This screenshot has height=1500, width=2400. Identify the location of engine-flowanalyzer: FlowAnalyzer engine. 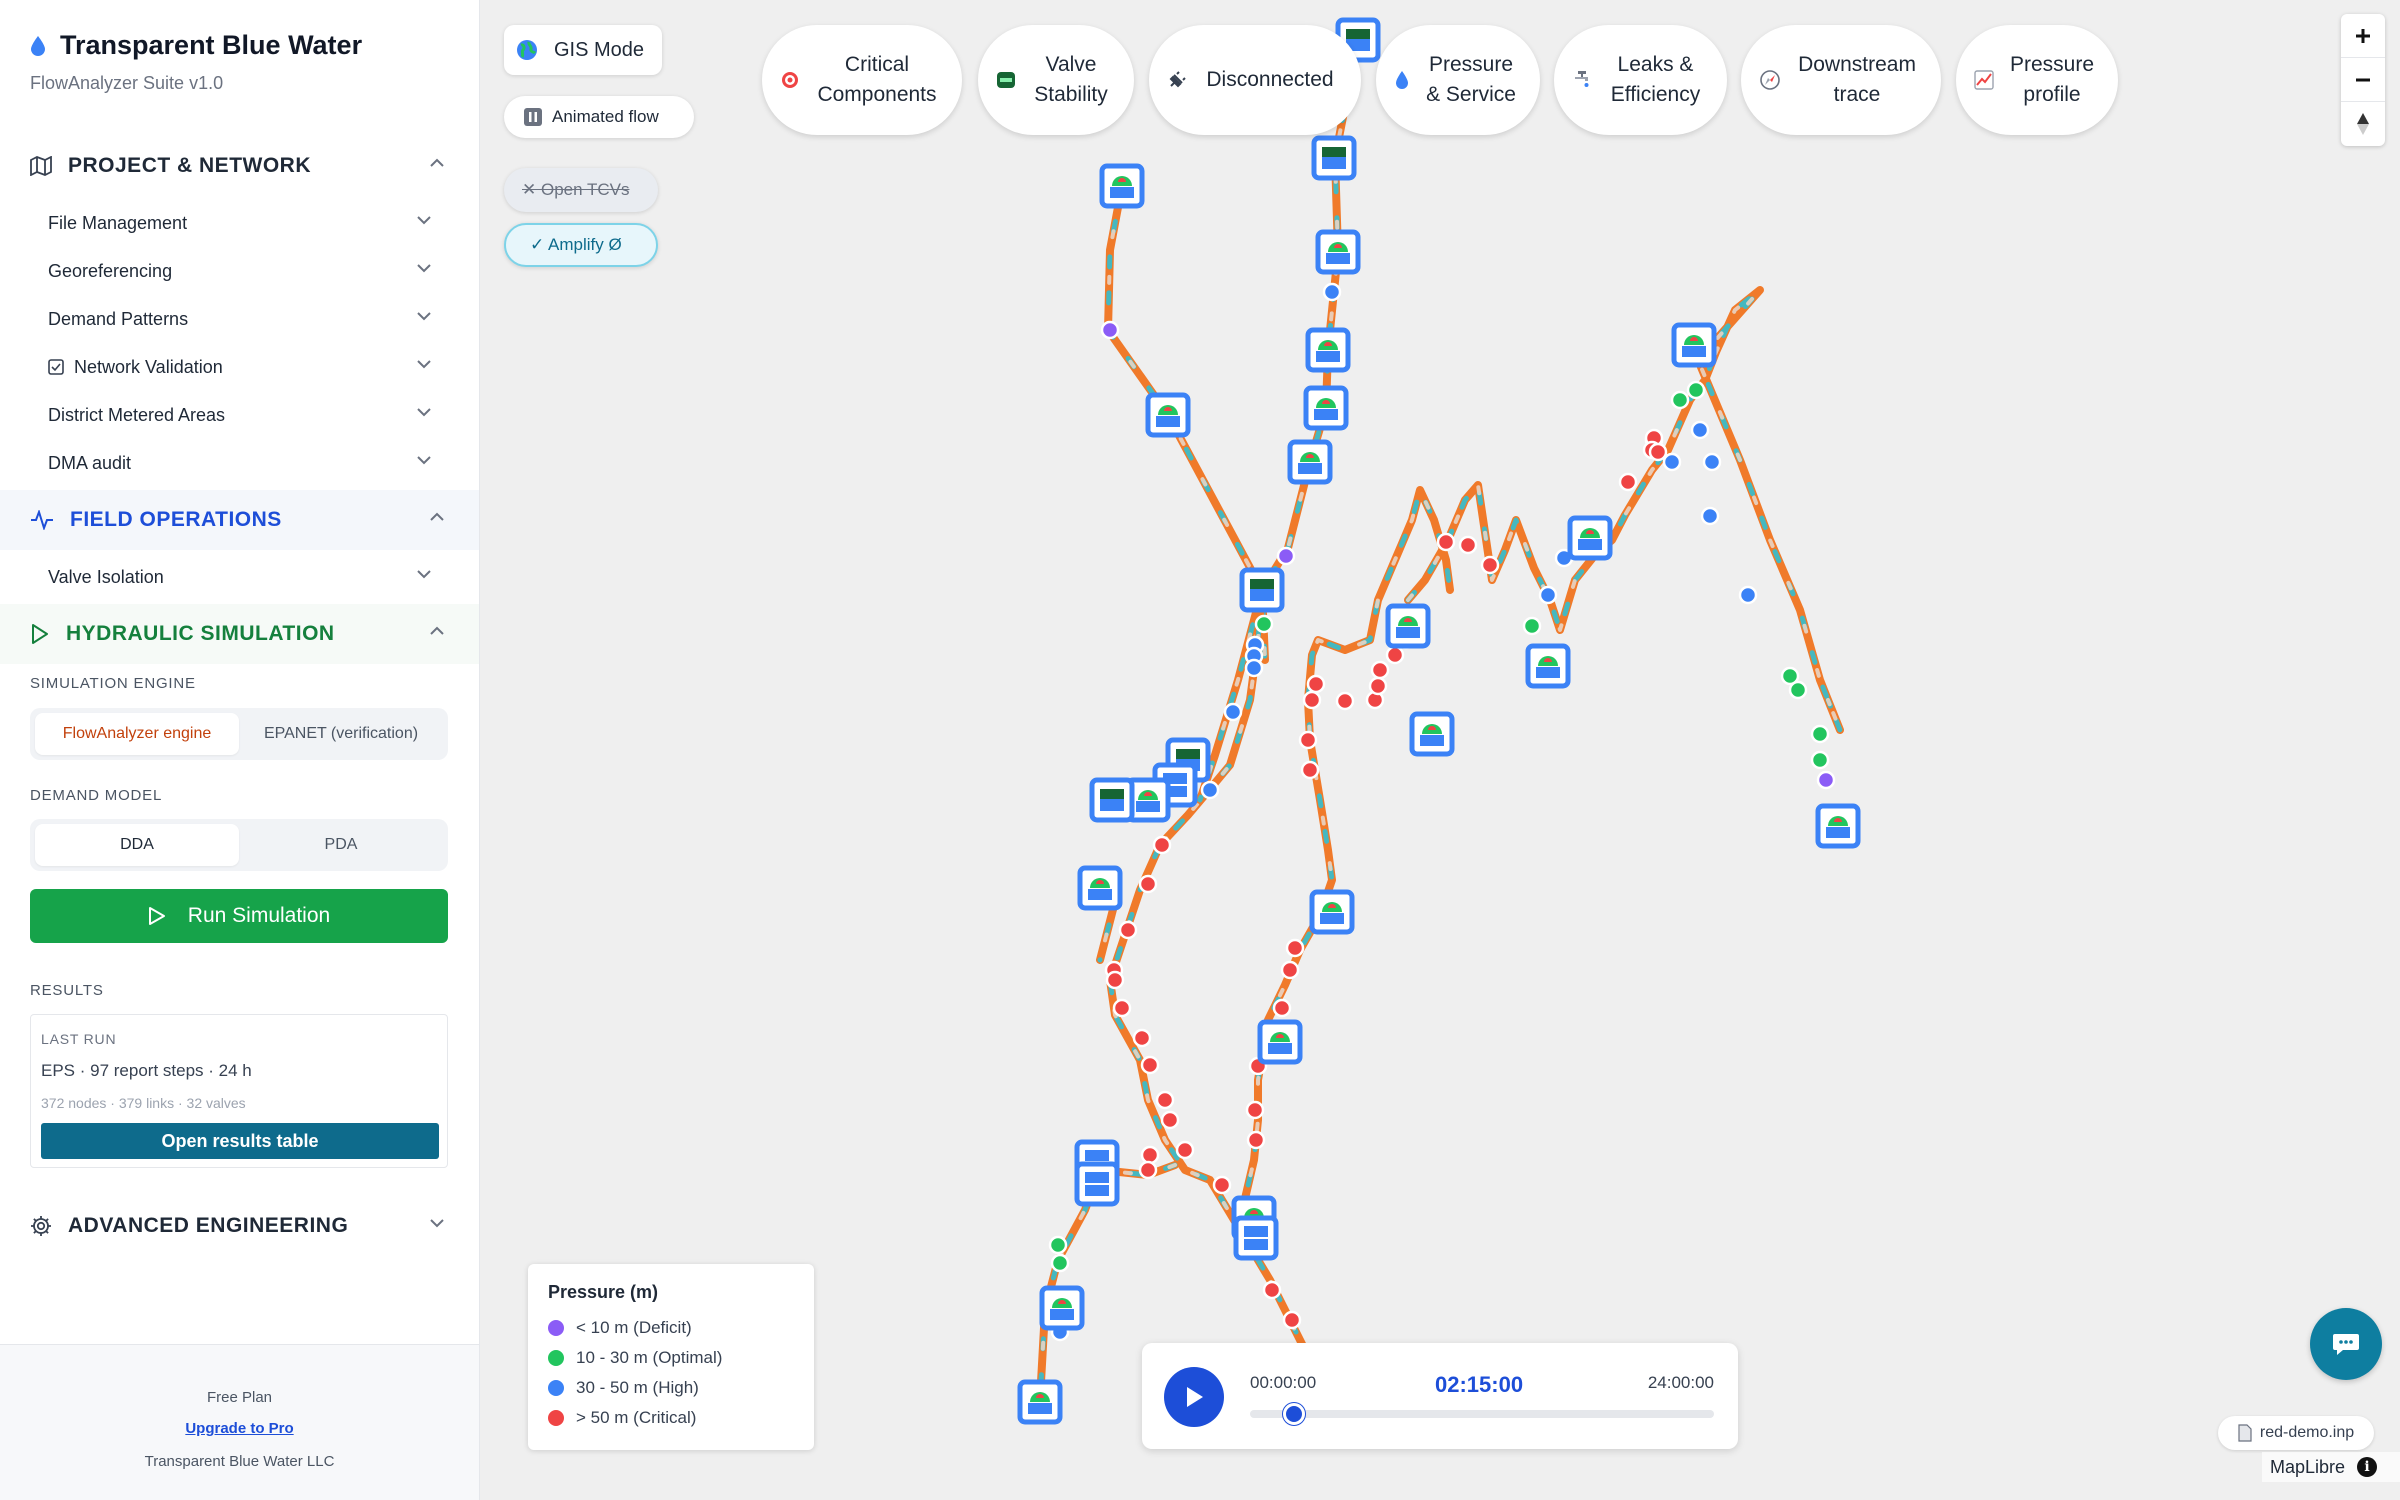
(137, 734).